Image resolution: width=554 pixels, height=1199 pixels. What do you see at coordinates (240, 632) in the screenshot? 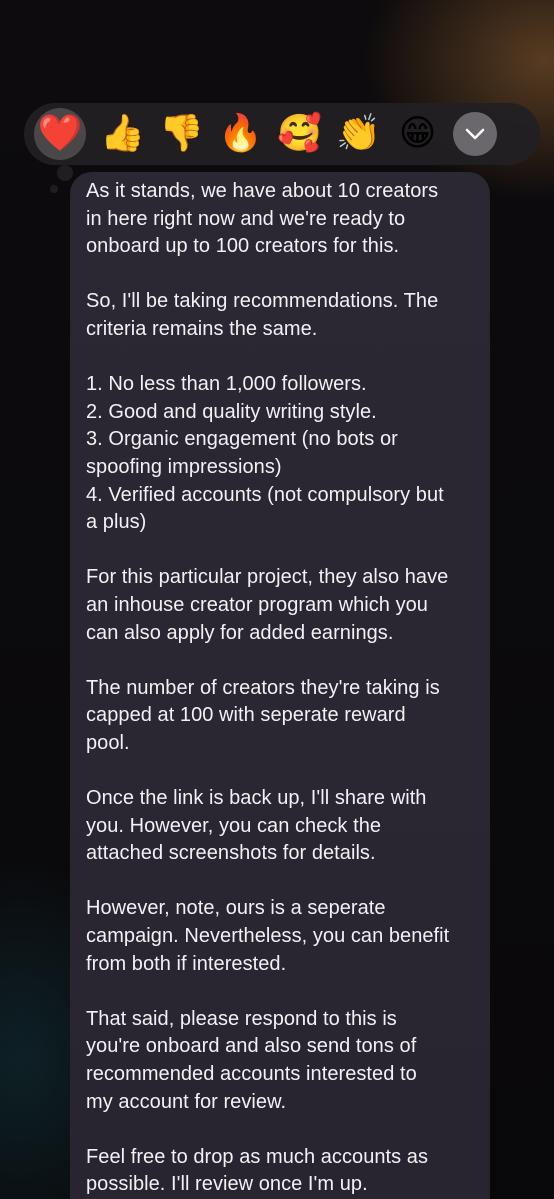
I see `message-line: can also apply for added earnings.` at bounding box center [240, 632].